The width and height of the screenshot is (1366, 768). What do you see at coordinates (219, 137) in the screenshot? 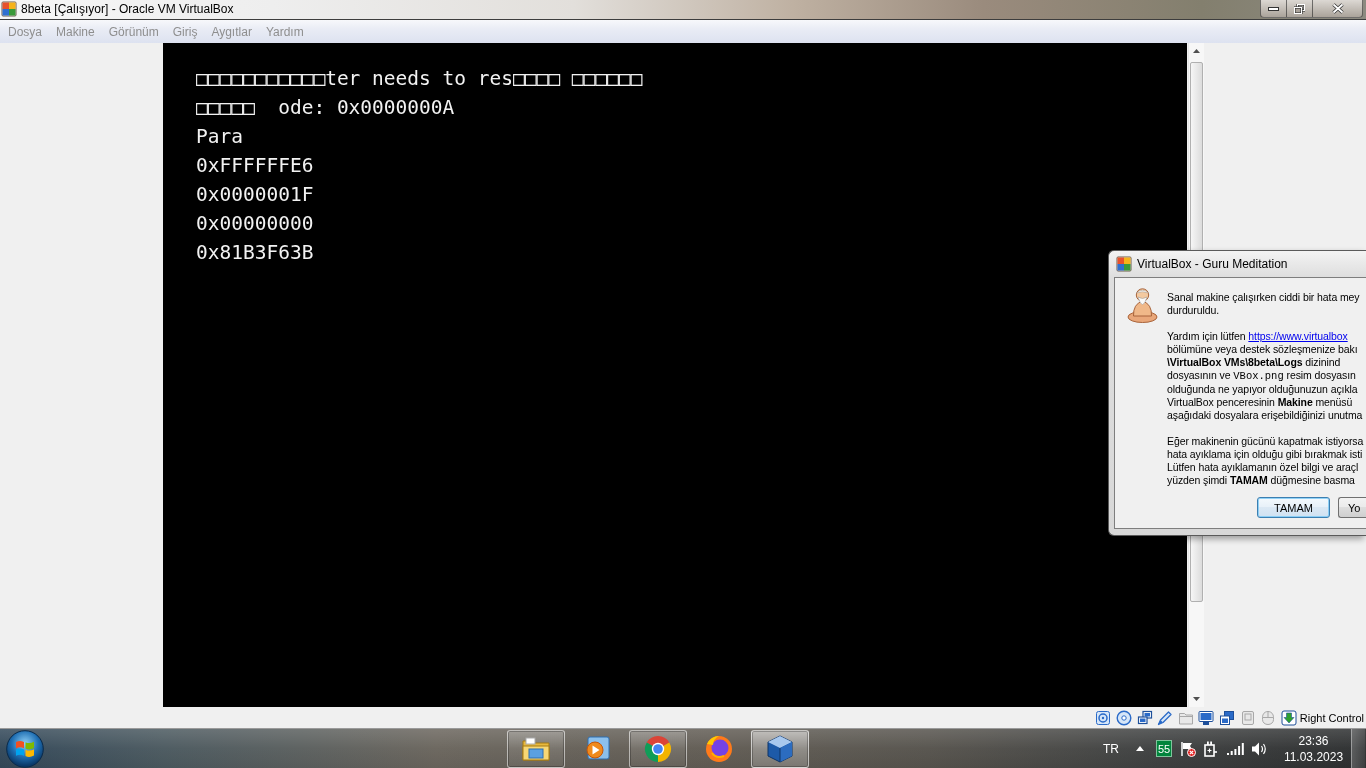
I see `screen-text-line: Para` at bounding box center [219, 137].